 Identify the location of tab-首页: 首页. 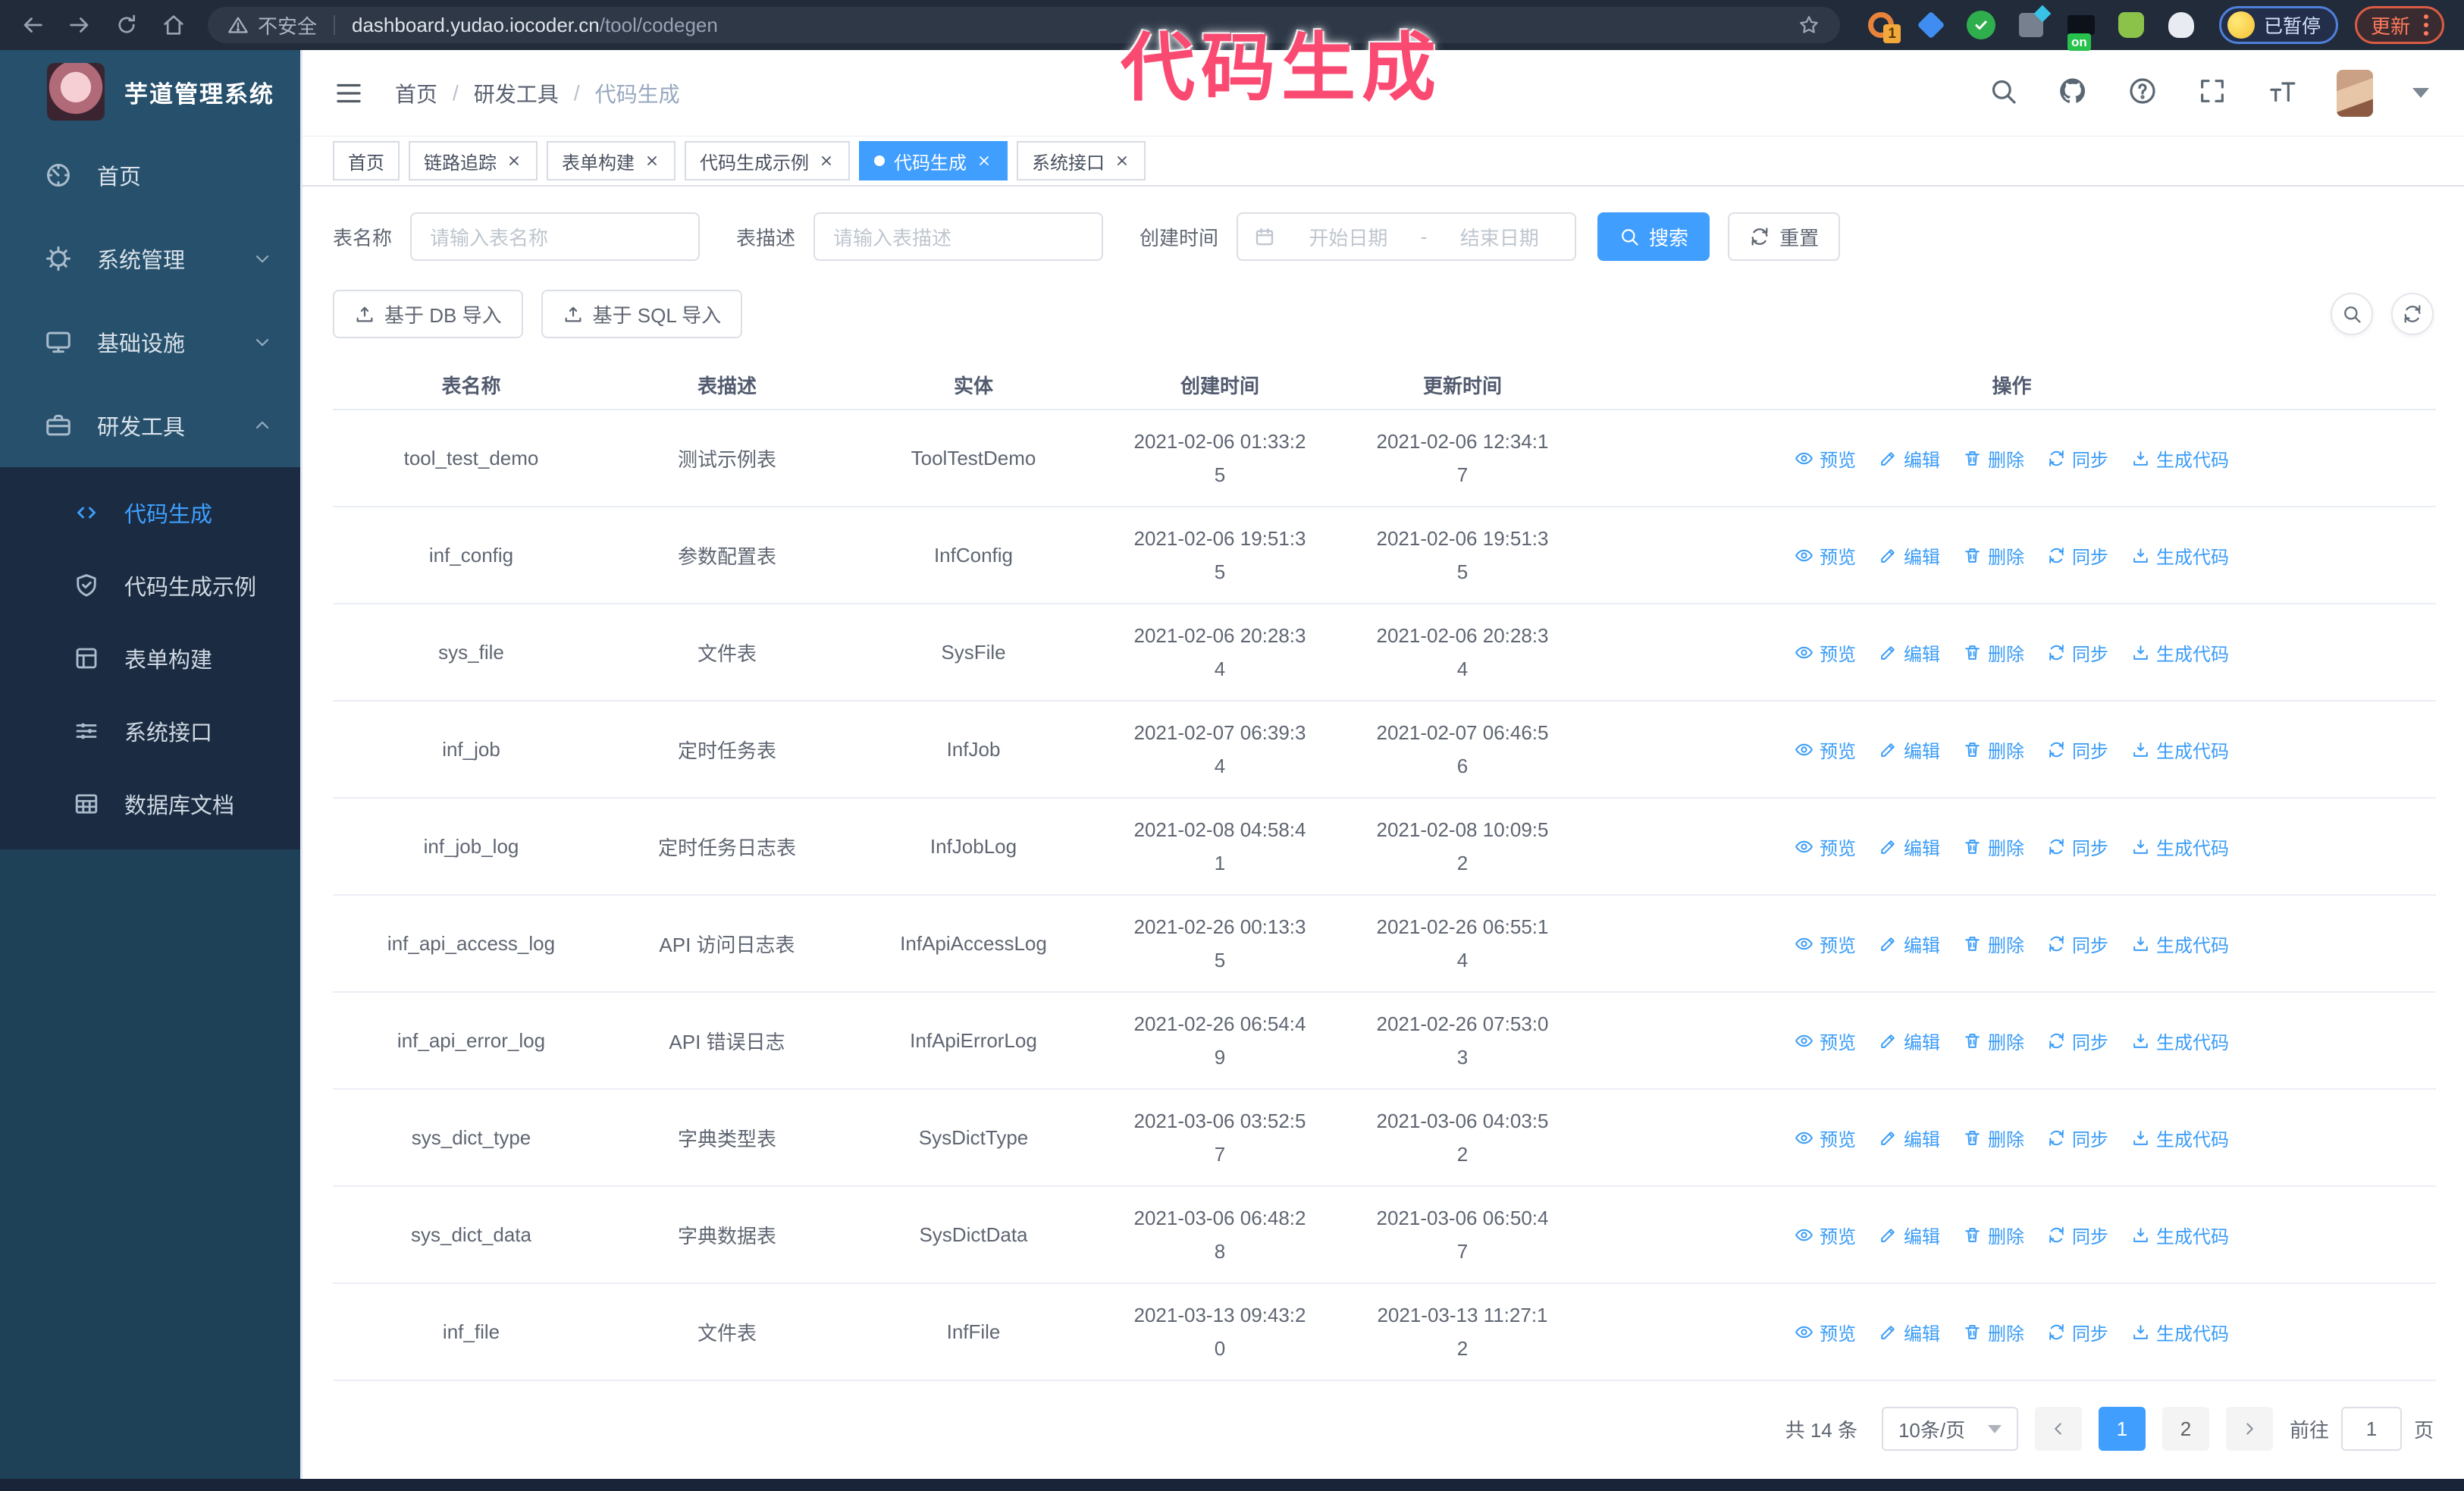
(366, 160).